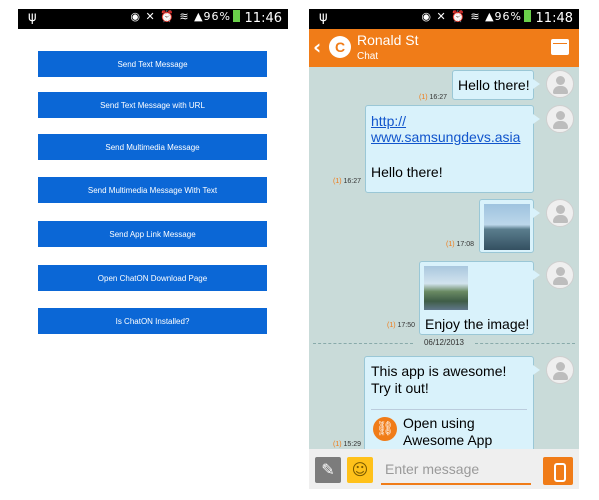 The width and height of the screenshot is (599, 500). Describe the element at coordinates (352, 444) in the screenshot. I see `message-time: 15:29` at that location.